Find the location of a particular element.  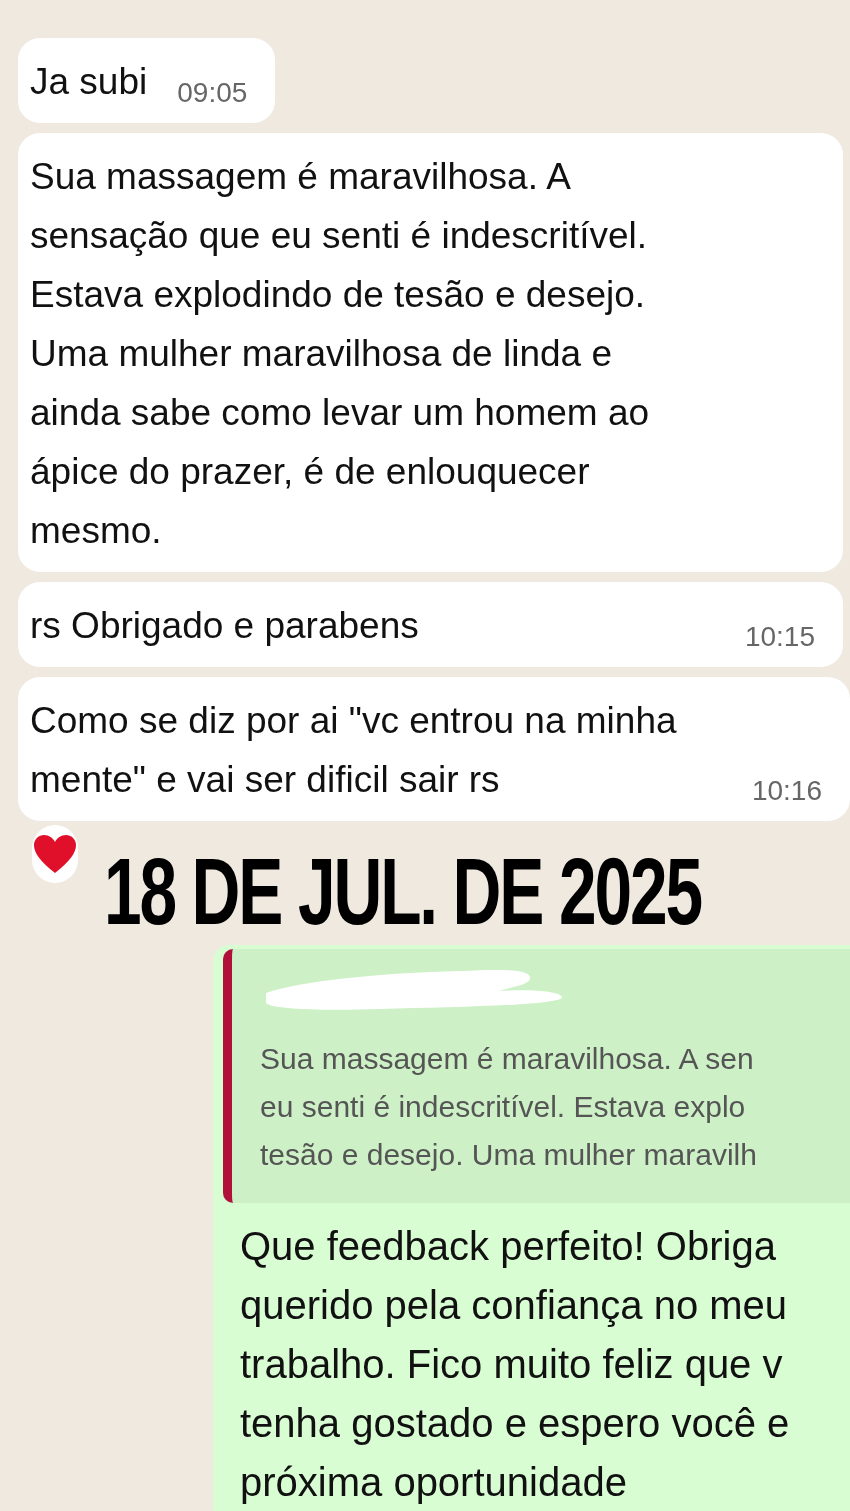

message-time: 10:15 is located at coordinates (779, 637).